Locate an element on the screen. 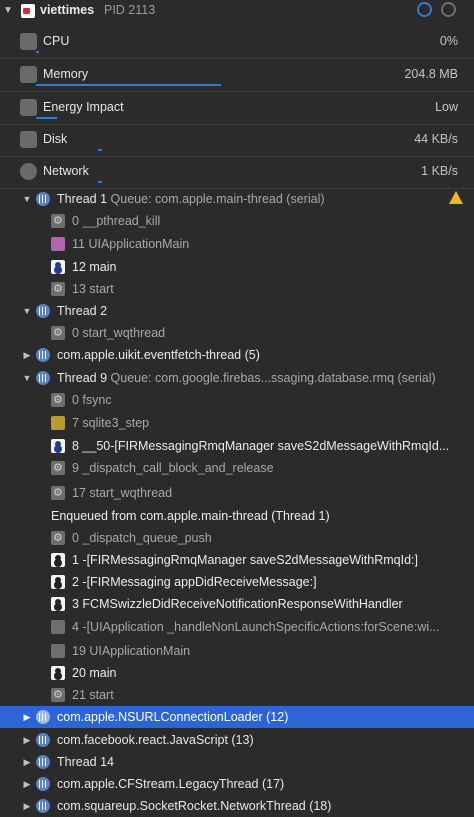 The width and height of the screenshot is (474, 817). thread-row-nsurl: ▶ com.apple.NSURLConnectionLoader (12) is located at coordinates (237, 717).